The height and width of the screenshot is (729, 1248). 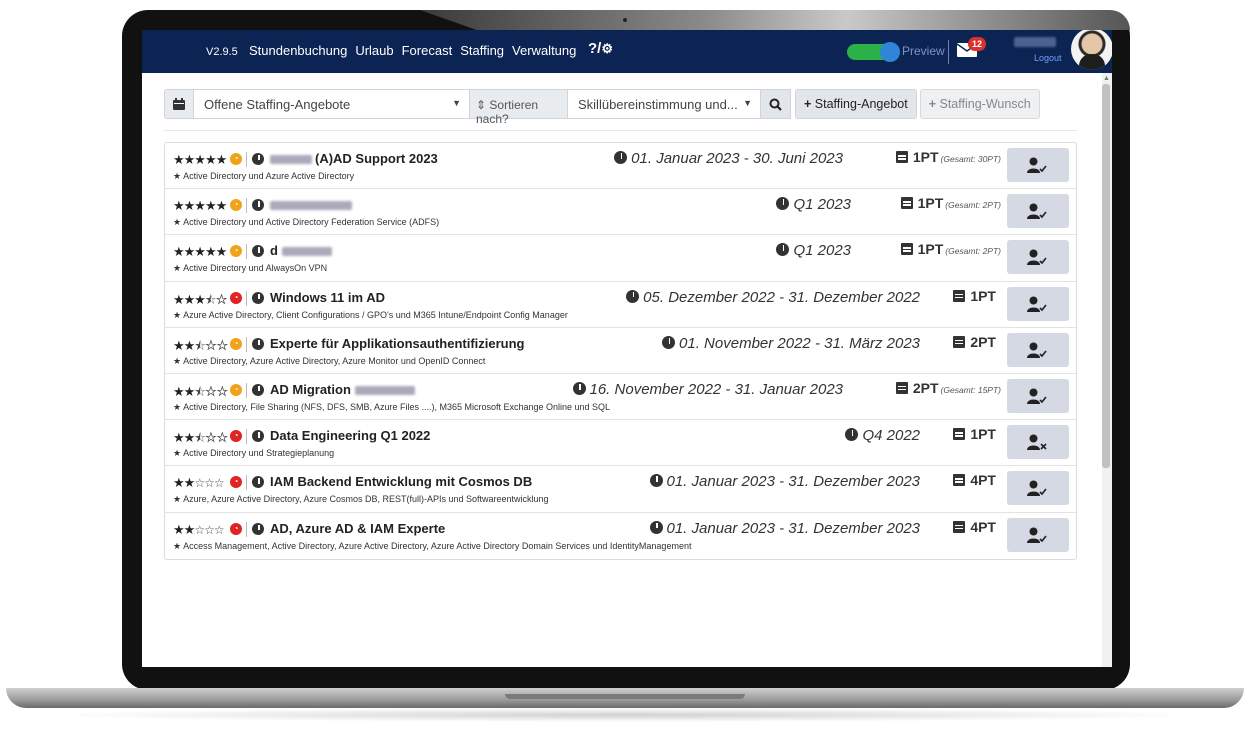 I want to click on logout-link: Logout, so click(x=1048, y=58).